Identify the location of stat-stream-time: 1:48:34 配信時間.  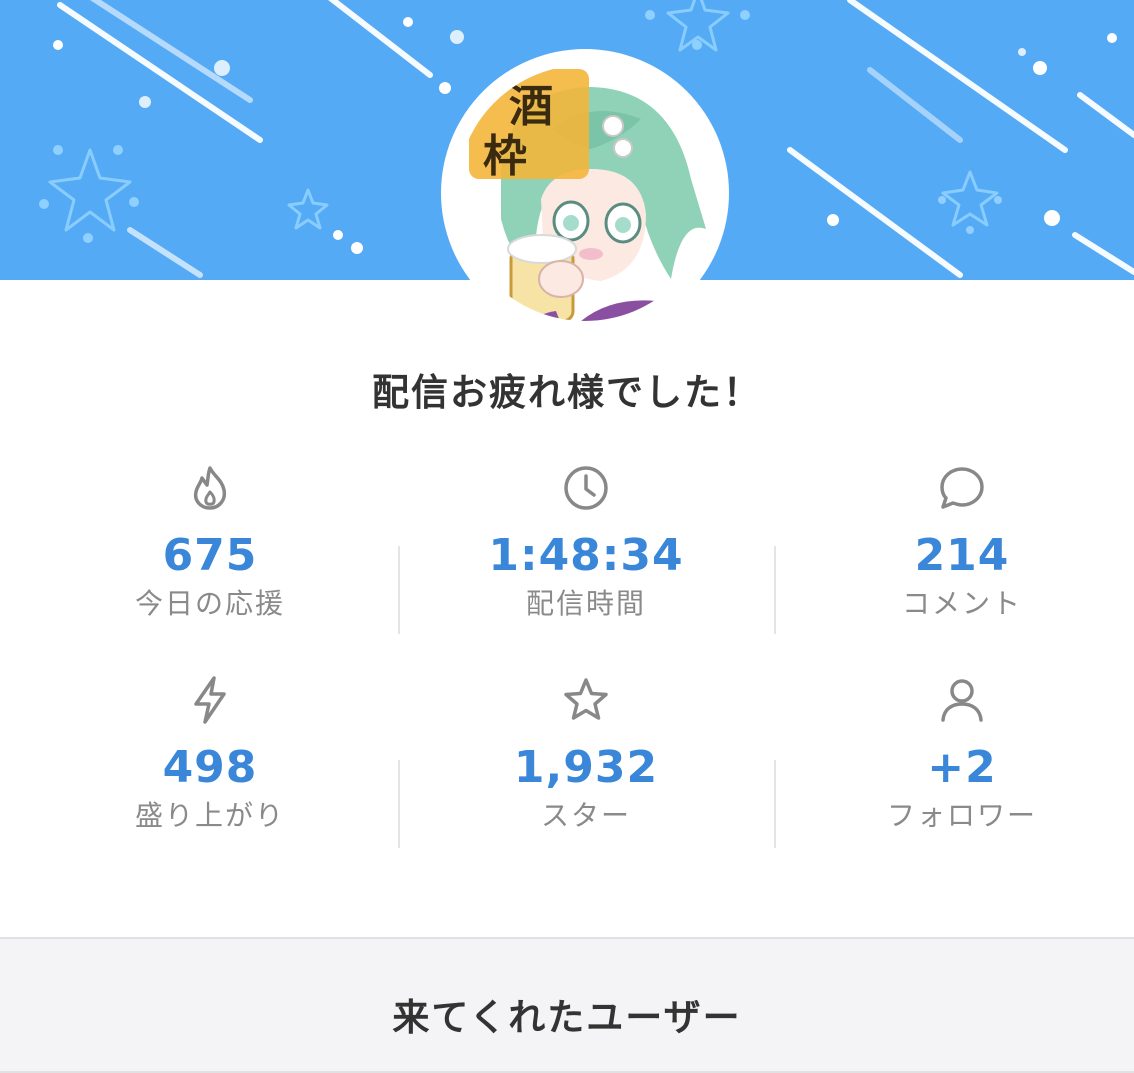
(586, 542).